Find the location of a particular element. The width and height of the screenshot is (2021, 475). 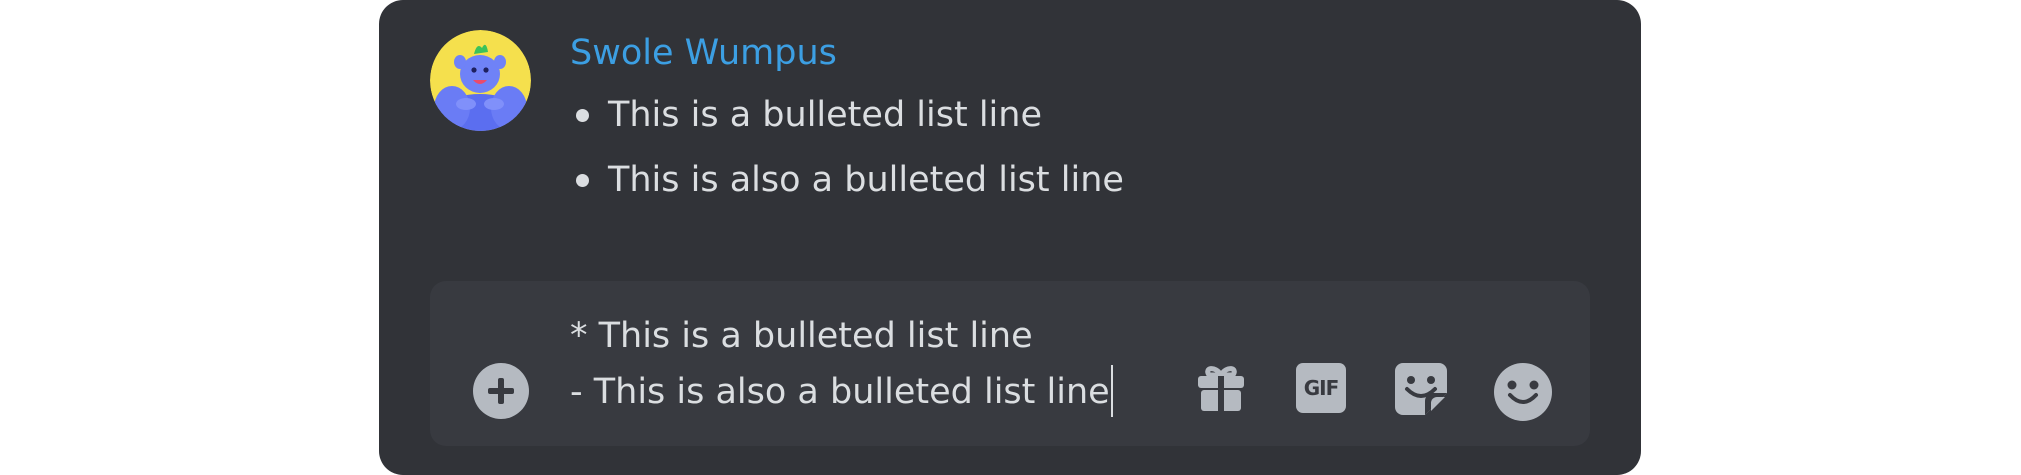

gif-label: GIF is located at coordinates (1321, 388).